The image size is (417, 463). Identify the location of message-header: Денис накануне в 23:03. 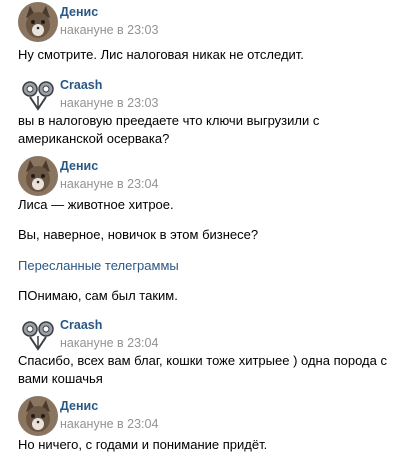
(213, 22).